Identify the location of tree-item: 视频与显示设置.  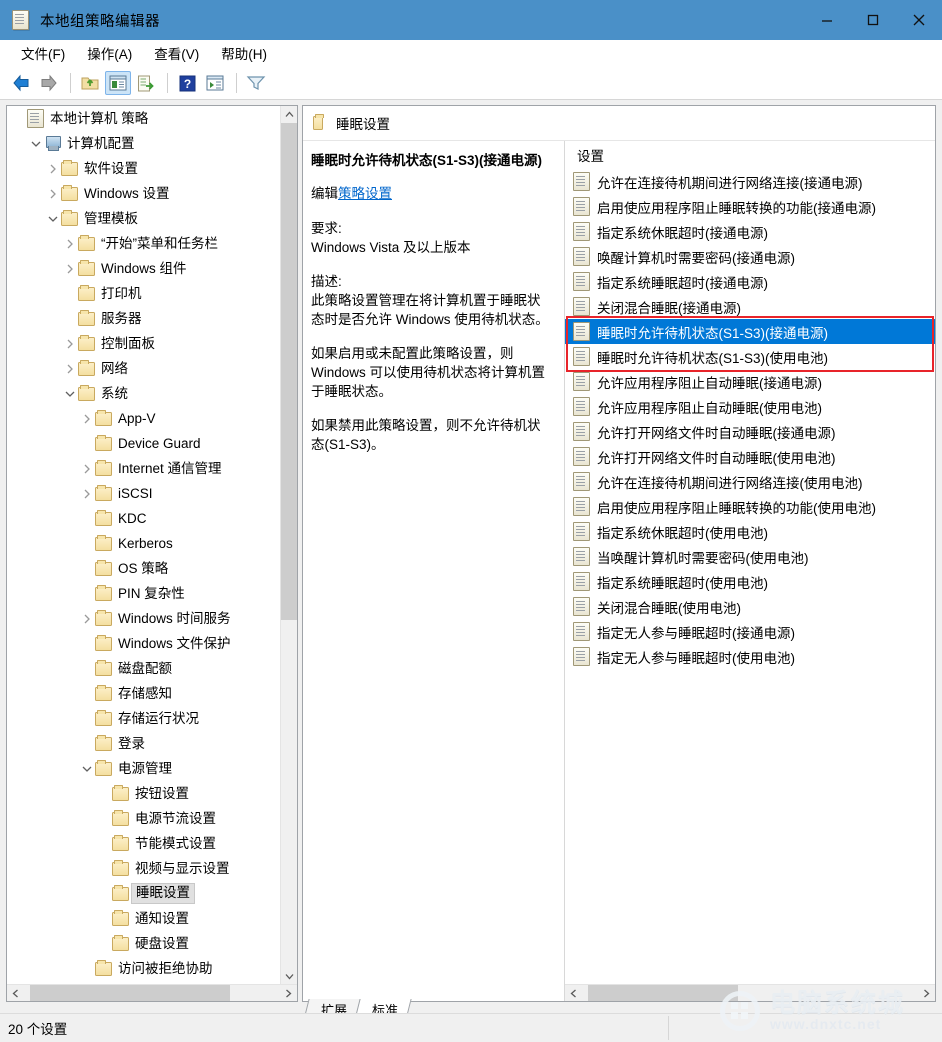
(144, 868).